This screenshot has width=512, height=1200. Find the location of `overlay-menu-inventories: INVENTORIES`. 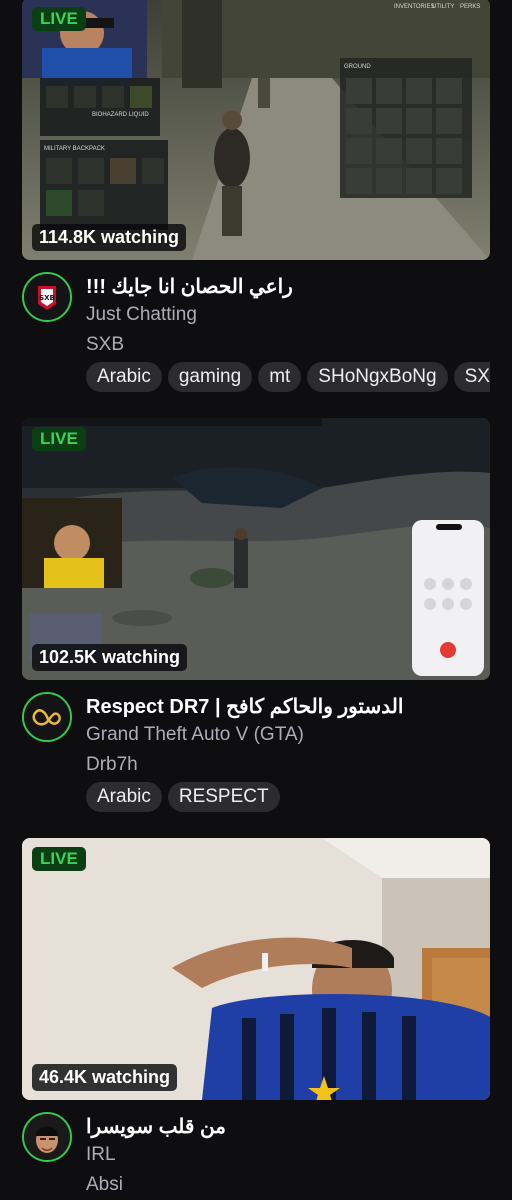

overlay-menu-inventories: INVENTORIES is located at coordinates (414, 7).